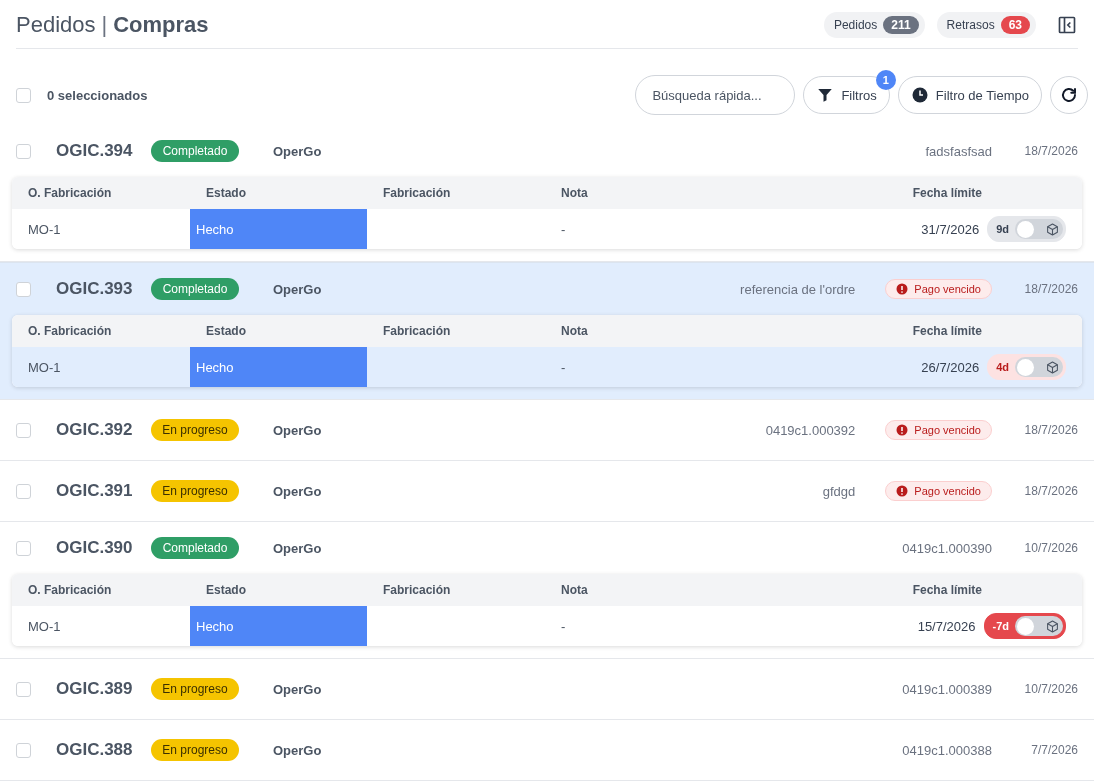  I want to click on days-left-pill: 9d, so click(1026, 229).